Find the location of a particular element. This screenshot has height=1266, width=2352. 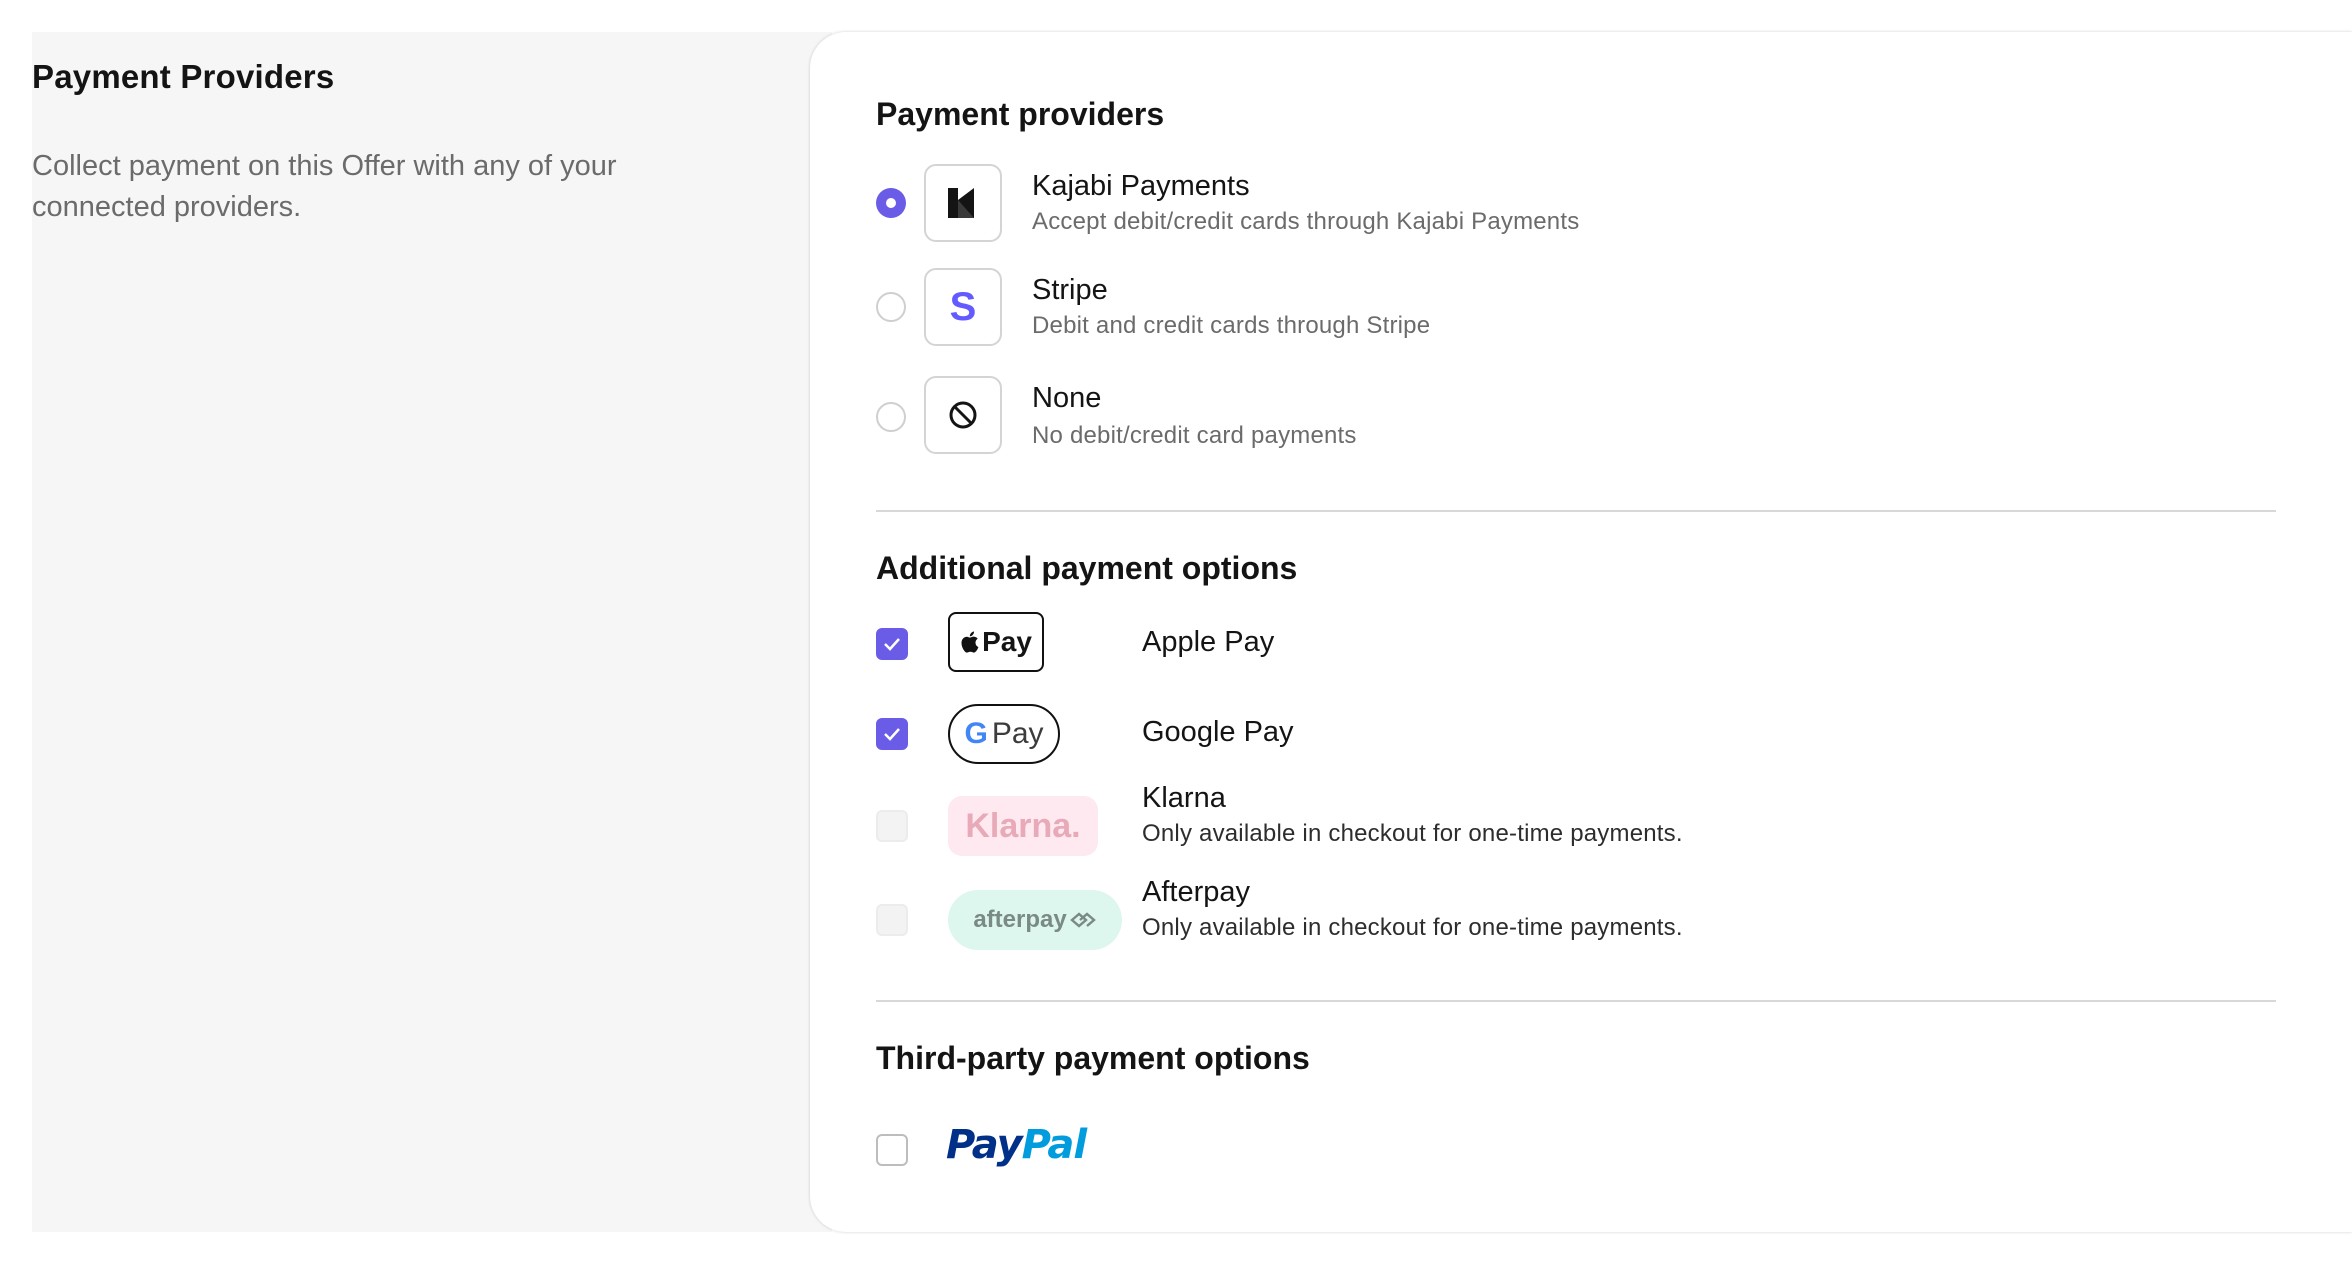

checkbox-apple-pay is located at coordinates (892, 644).